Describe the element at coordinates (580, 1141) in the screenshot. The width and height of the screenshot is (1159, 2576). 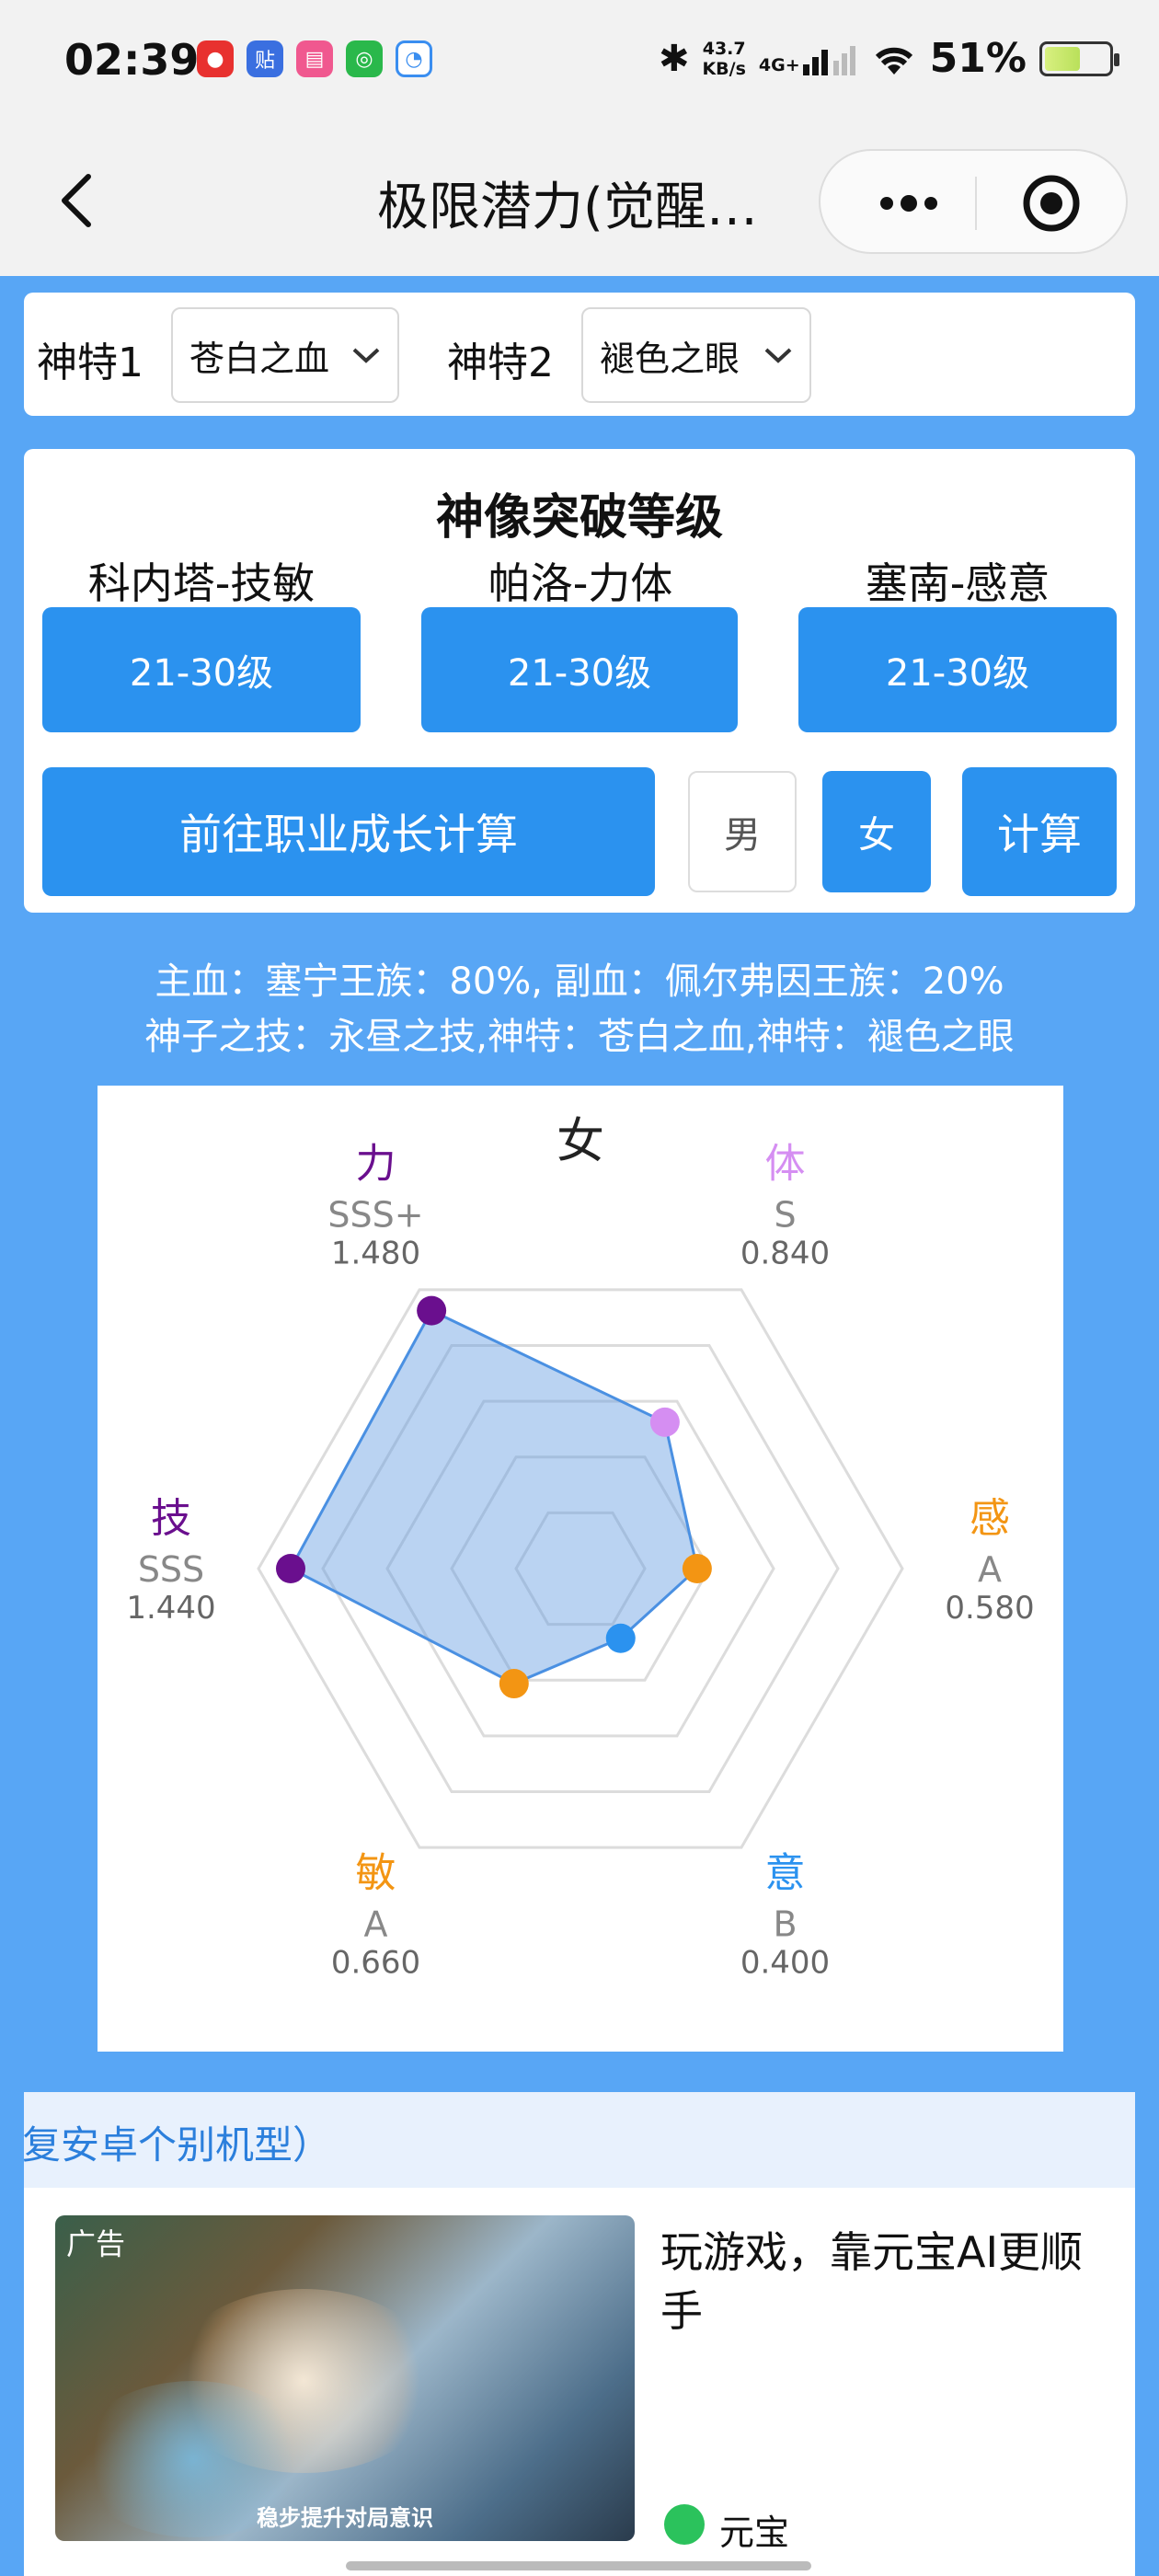
I see `chart-title: 女` at that location.